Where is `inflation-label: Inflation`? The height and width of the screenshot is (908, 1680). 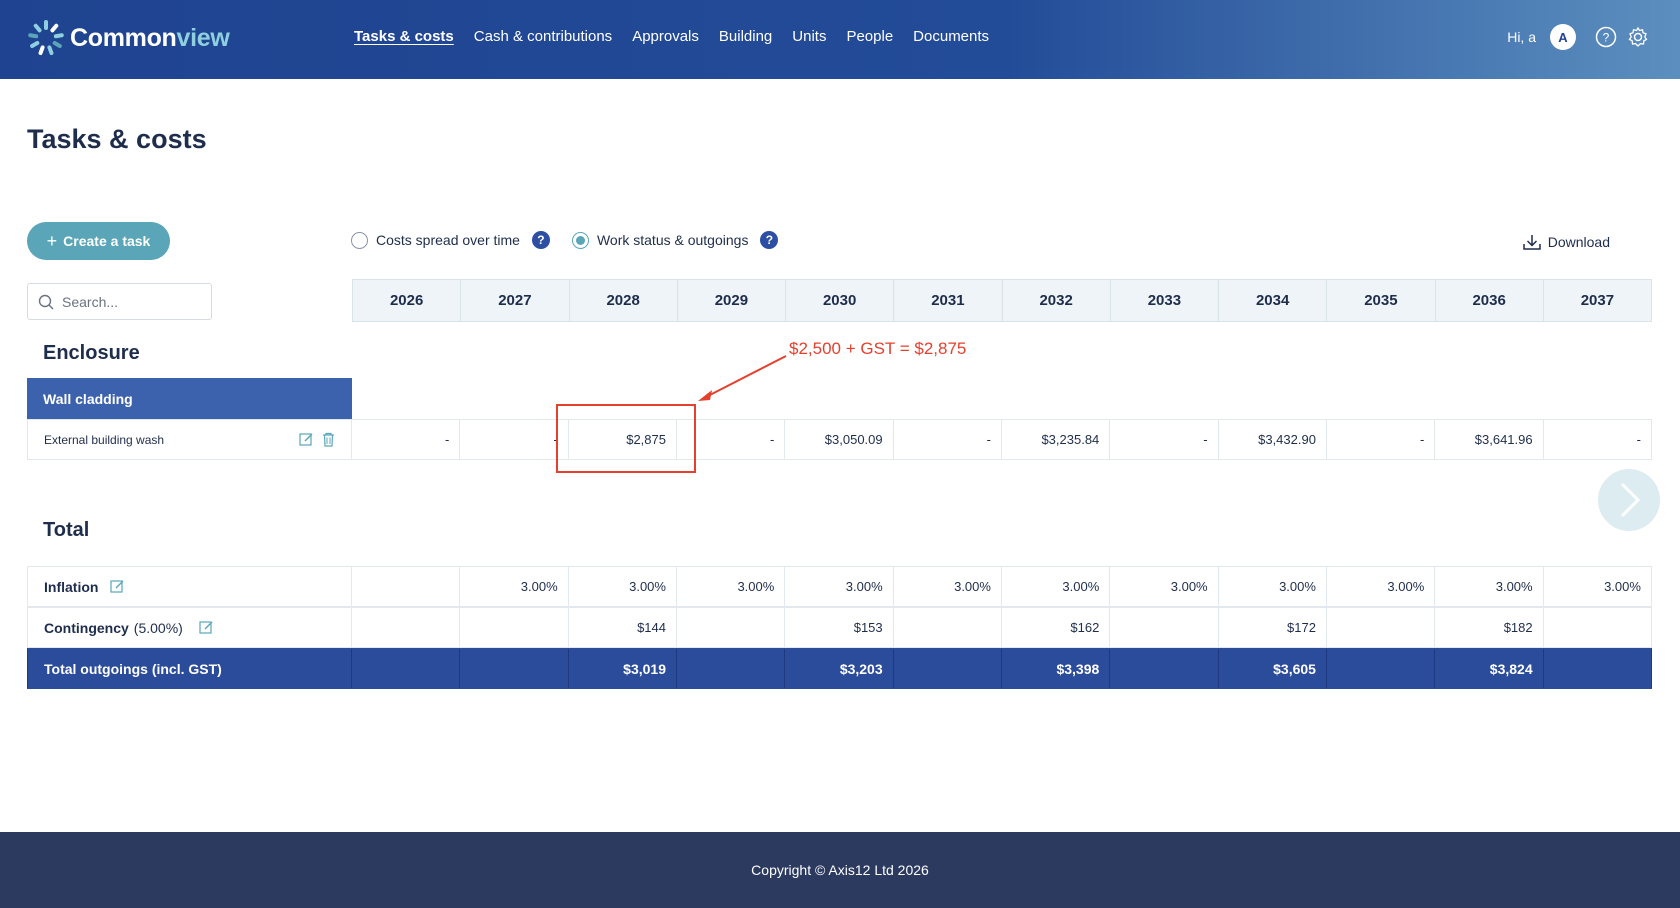
inflation-label: Inflation is located at coordinates (71, 586).